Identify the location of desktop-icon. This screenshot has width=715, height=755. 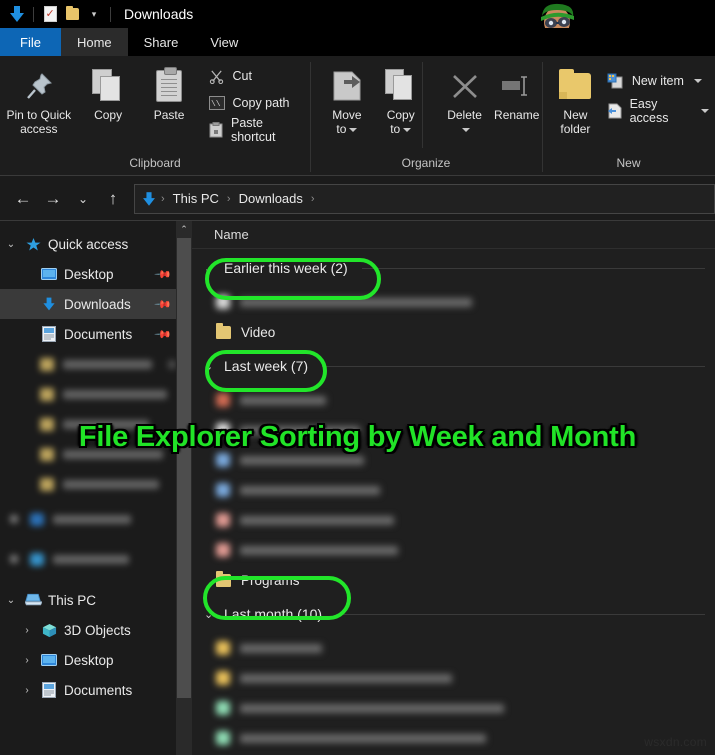
(49, 274).